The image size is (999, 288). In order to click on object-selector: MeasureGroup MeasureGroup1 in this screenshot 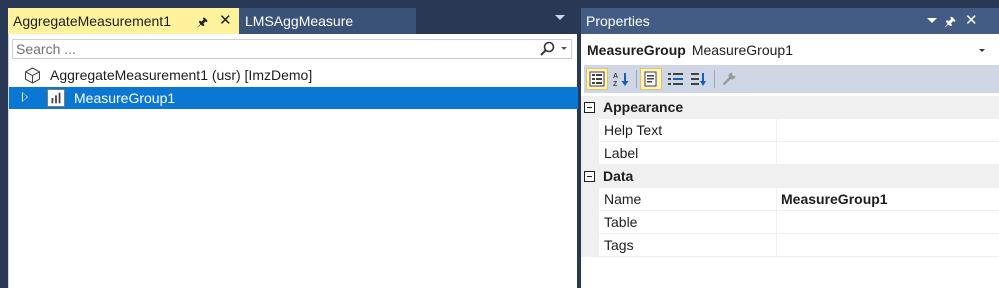, I will do `click(788, 50)`.